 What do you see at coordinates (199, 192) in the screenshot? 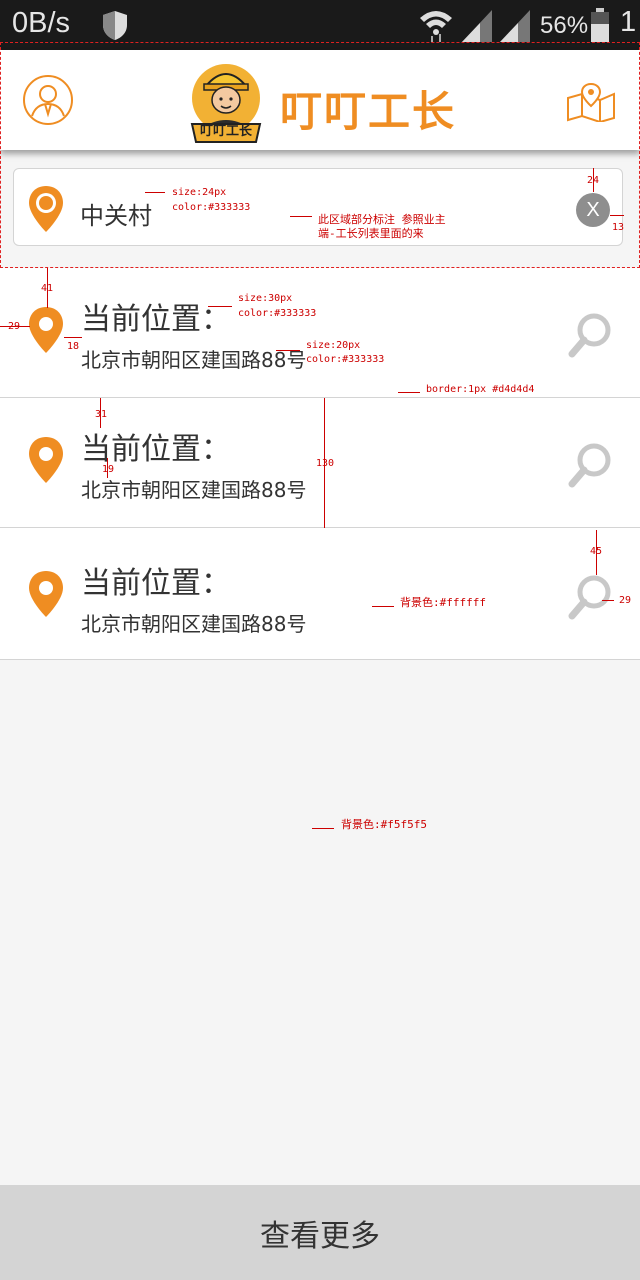
I see `annotation-search-font: size:24px` at bounding box center [199, 192].